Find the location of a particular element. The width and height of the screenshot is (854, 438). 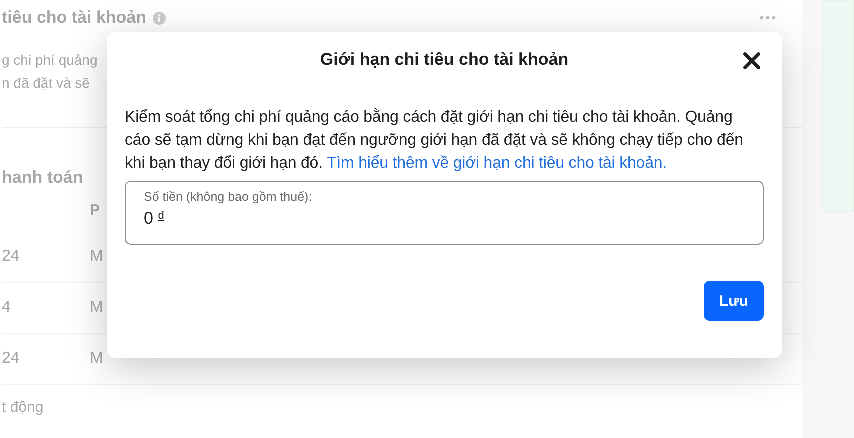

table-cell-text: 4 is located at coordinates (7, 308).